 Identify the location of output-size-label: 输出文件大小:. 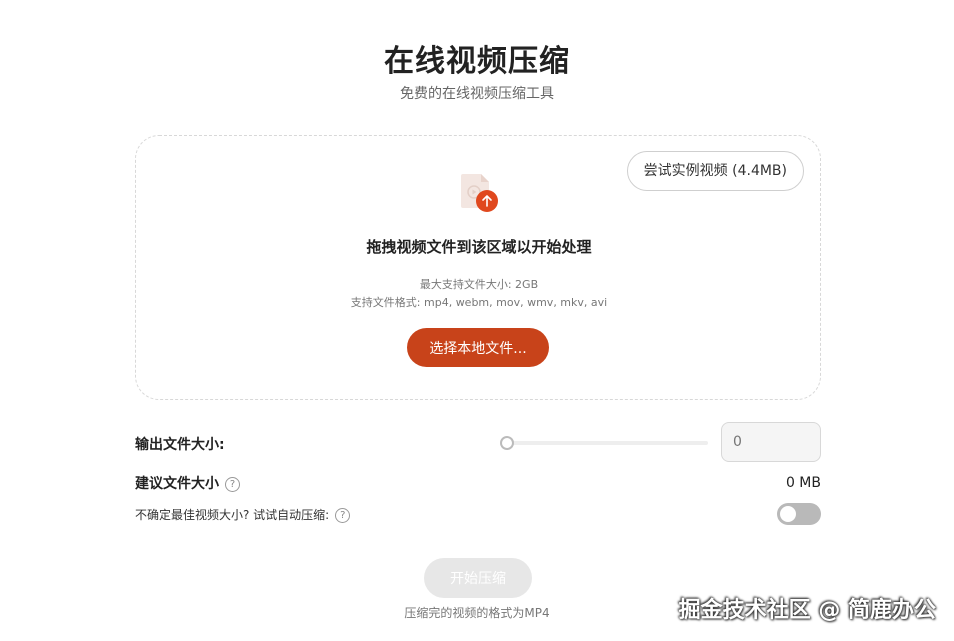
(180, 445).